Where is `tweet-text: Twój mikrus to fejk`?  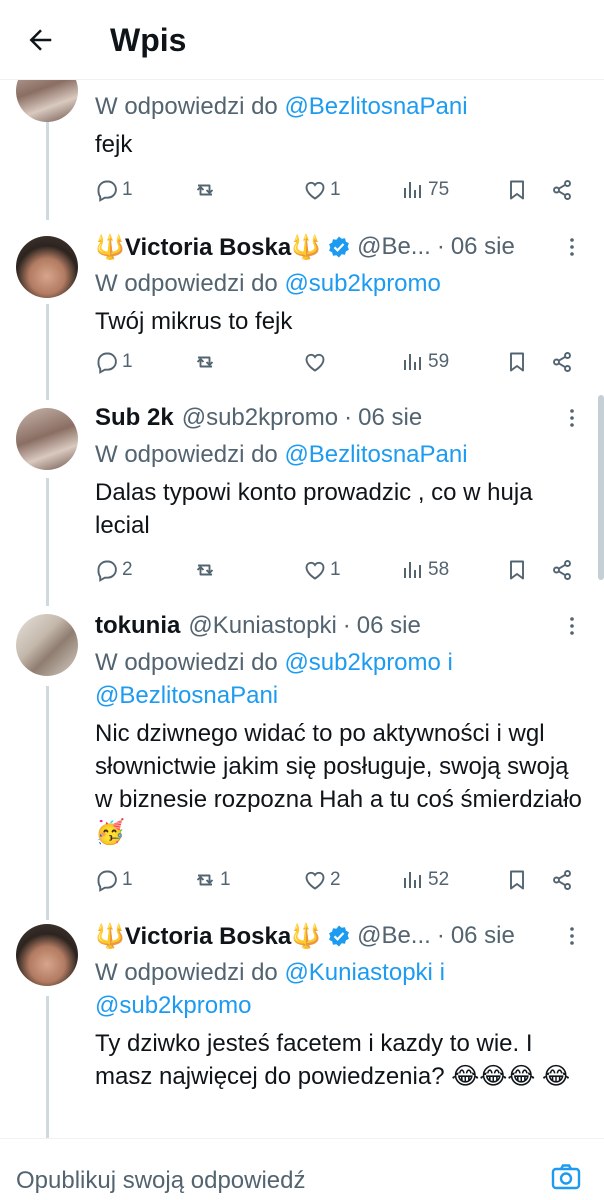 tweet-text: Twój mikrus to fejk is located at coordinates (194, 321).